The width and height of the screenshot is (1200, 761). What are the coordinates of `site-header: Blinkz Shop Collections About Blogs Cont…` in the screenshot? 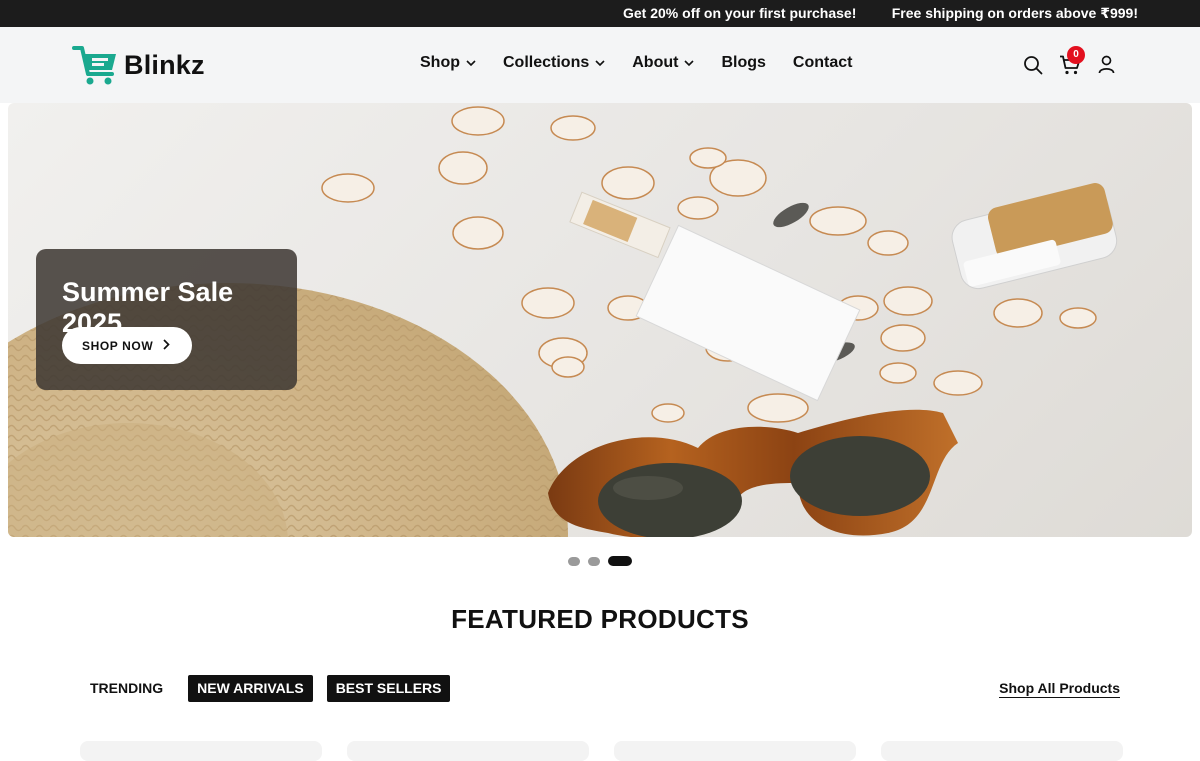 It's located at (600, 65).